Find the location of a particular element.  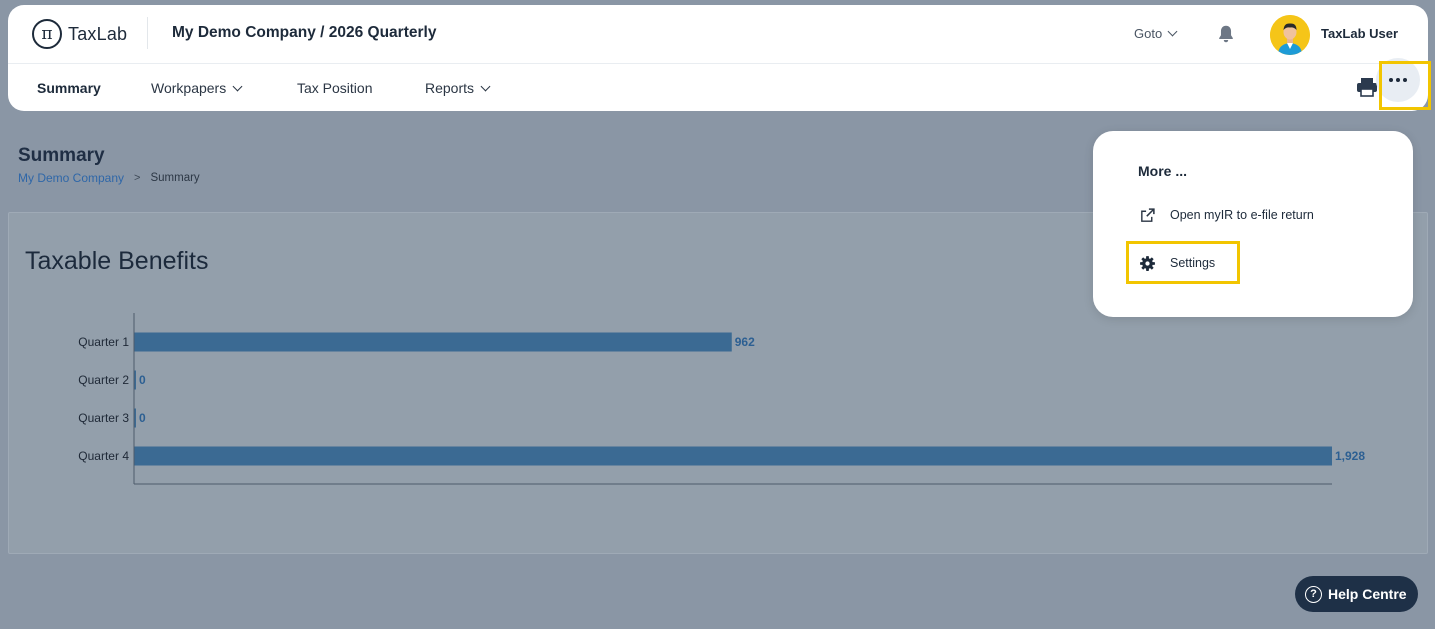

goto-dropdown: Goto is located at coordinates (1156, 33).